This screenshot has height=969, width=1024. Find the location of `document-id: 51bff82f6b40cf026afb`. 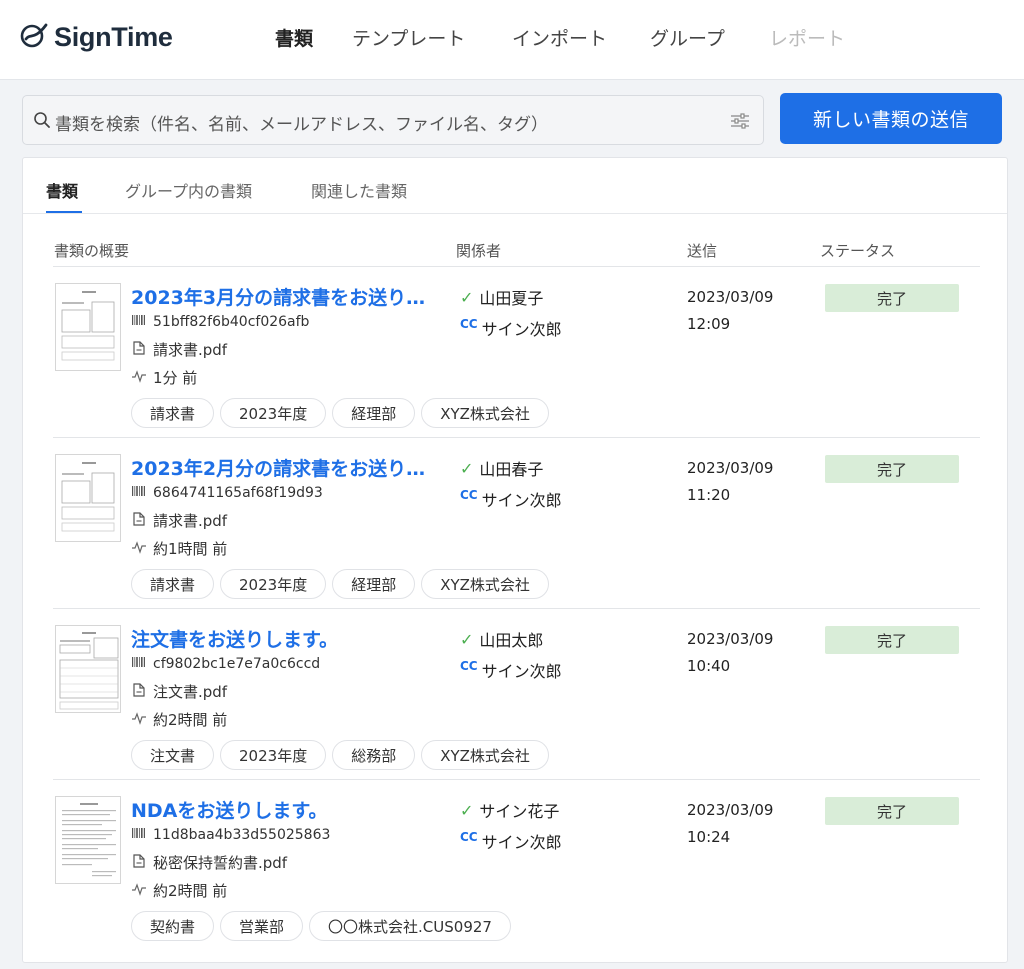

document-id: 51bff82f6b40cf026afb is located at coordinates (220, 322).